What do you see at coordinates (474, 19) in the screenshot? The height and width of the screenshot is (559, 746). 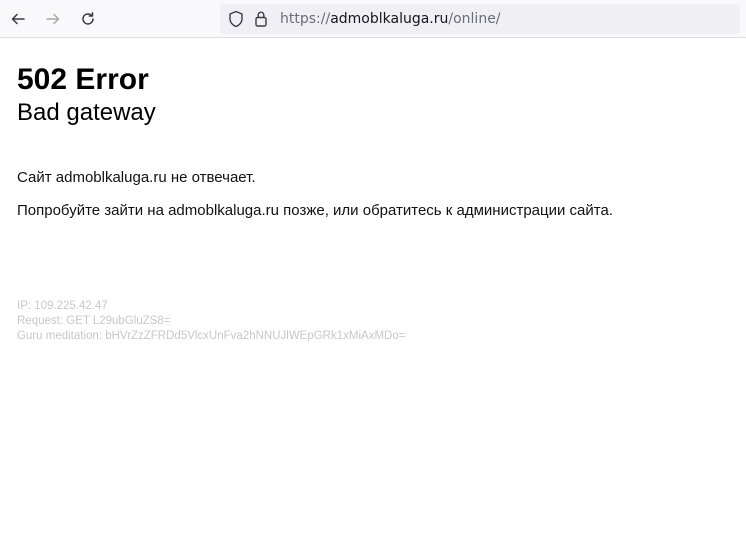 I see `url-path: /online/` at bounding box center [474, 19].